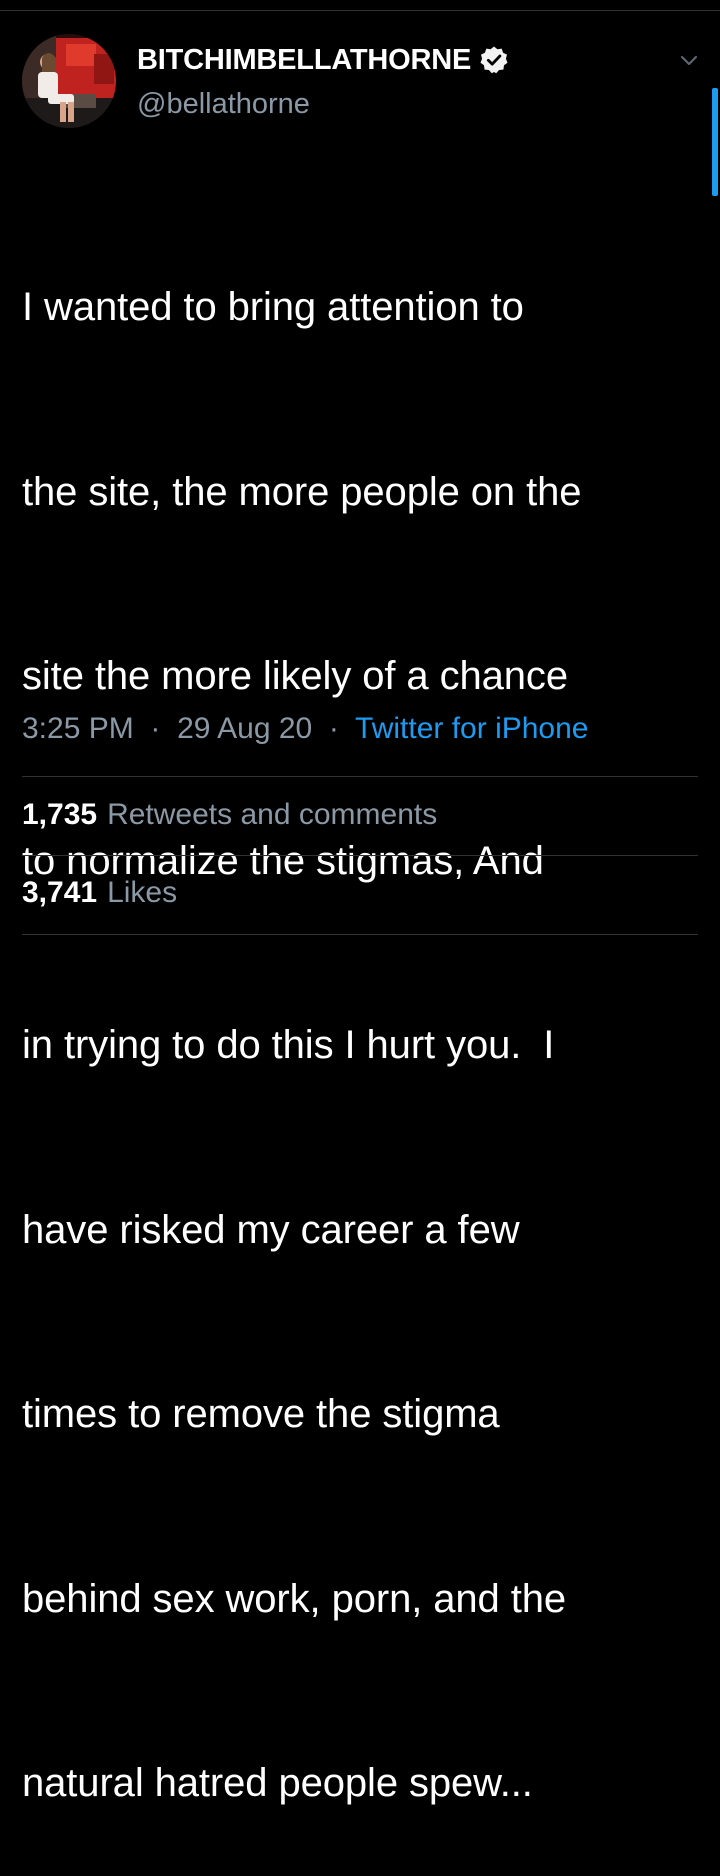  What do you see at coordinates (295, 676) in the screenshot?
I see `tweet-text-line: site the more likely of a chance` at bounding box center [295, 676].